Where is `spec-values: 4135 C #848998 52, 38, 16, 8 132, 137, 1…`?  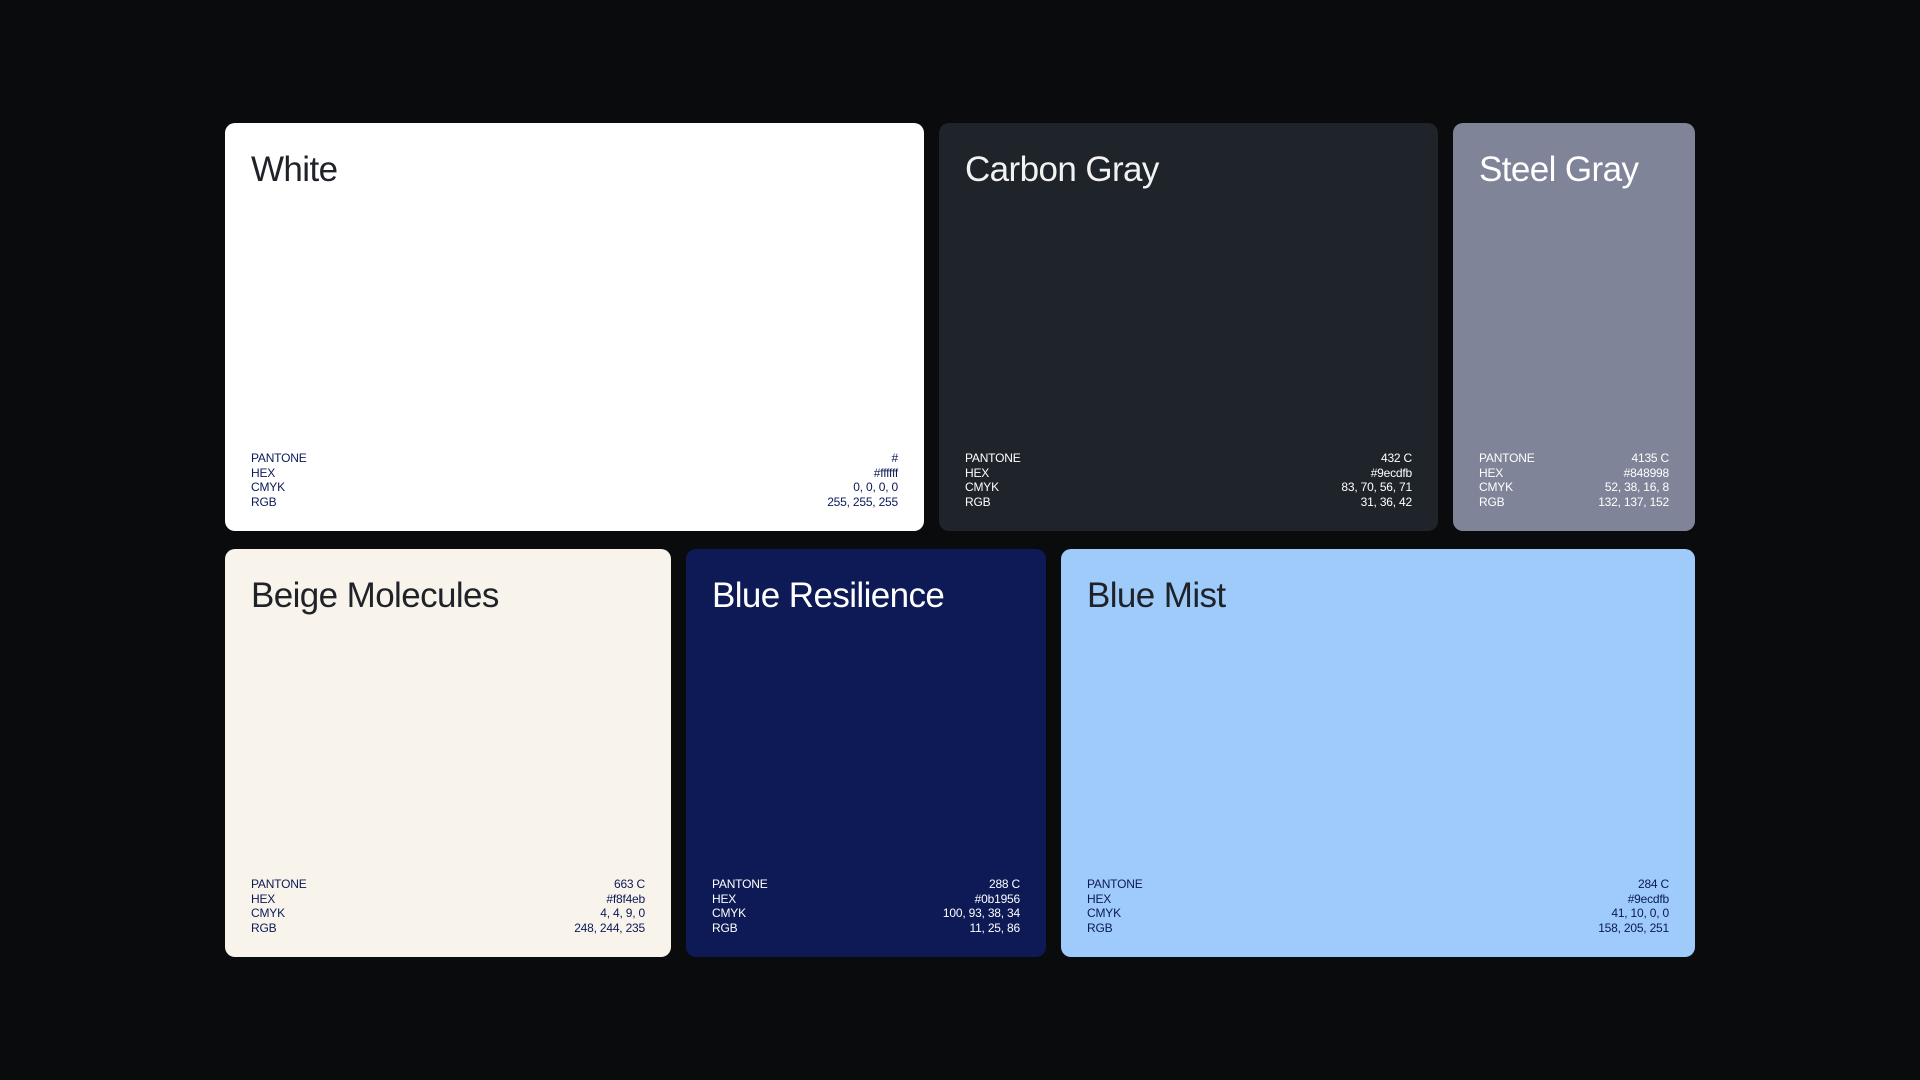 spec-values: 4135 C #848998 52, 38, 16, 8 132, 137, 1… is located at coordinates (1633, 480).